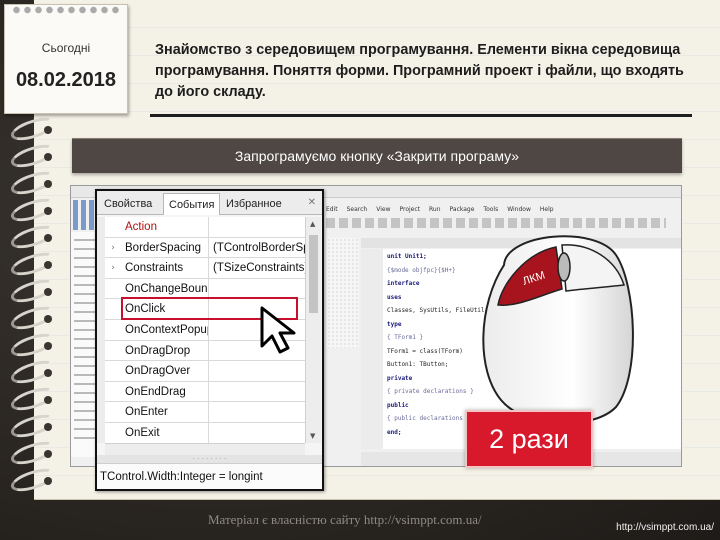 The height and width of the screenshot is (540, 720). I want to click on property-name: OnEndDrag, so click(167, 391).